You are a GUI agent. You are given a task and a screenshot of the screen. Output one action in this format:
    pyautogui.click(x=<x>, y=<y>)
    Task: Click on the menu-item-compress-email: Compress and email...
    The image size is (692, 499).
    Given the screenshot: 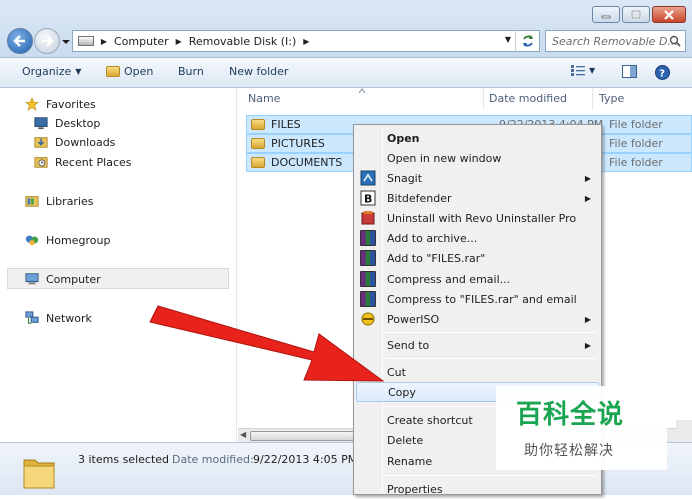 What is the action you would take?
    pyautogui.click(x=477, y=279)
    